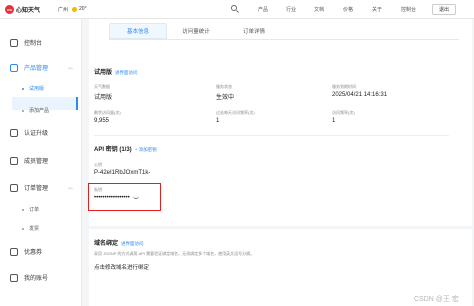  I want to click on sidebar-label: 控制台, so click(33, 44).